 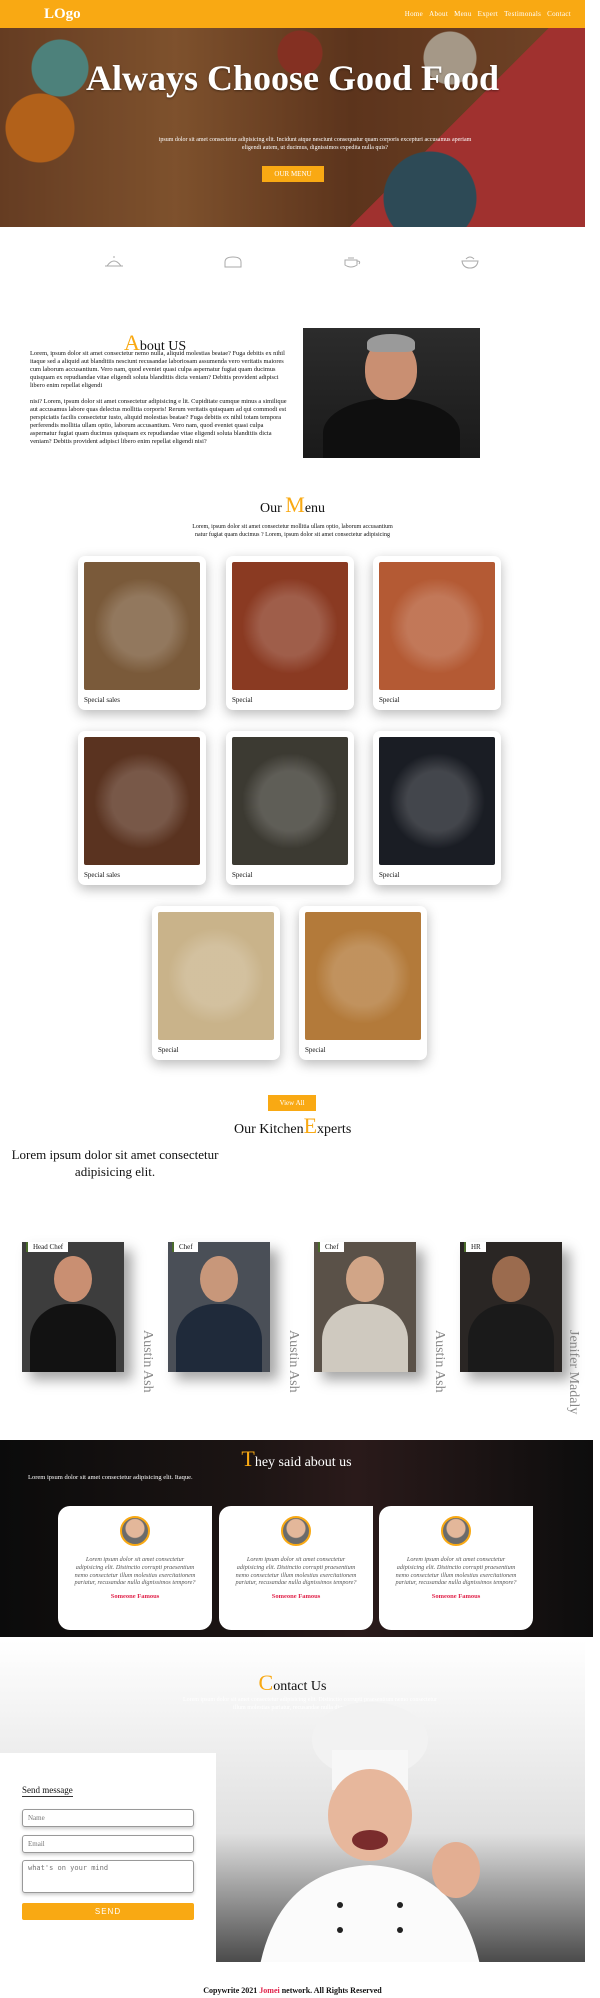 I want to click on email-field, so click(x=108, y=1844).